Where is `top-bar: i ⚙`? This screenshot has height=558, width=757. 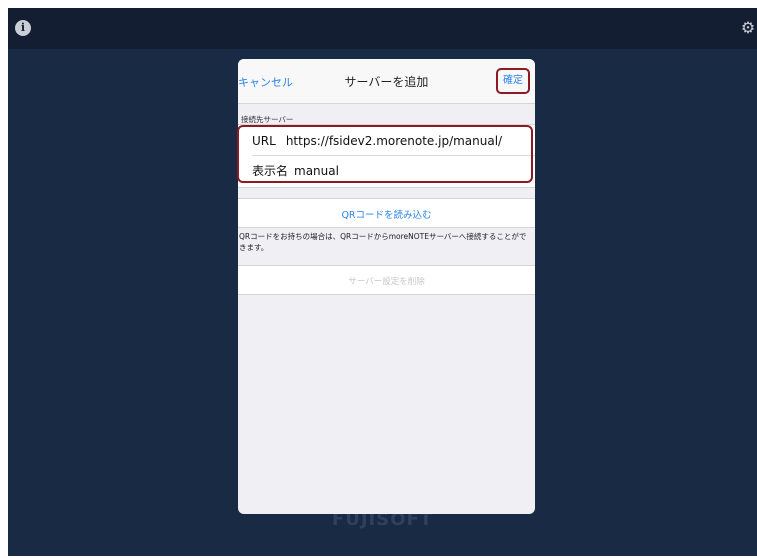
top-bar: i ⚙ is located at coordinates (382, 28).